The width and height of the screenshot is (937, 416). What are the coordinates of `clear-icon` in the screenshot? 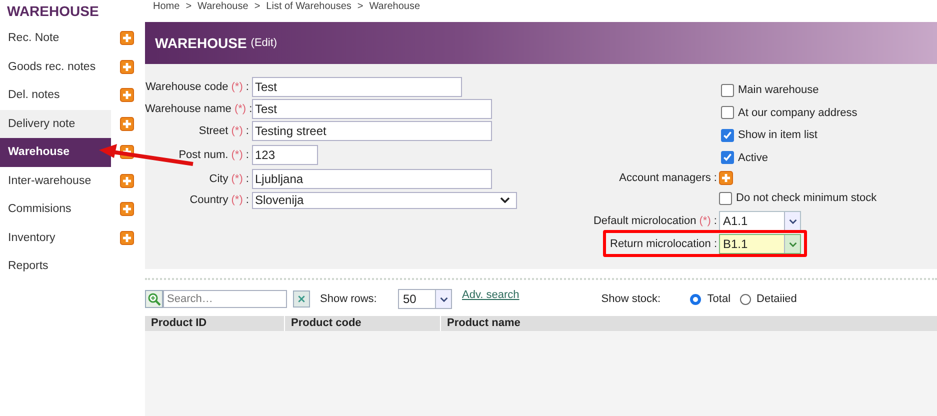 It's located at (301, 299).